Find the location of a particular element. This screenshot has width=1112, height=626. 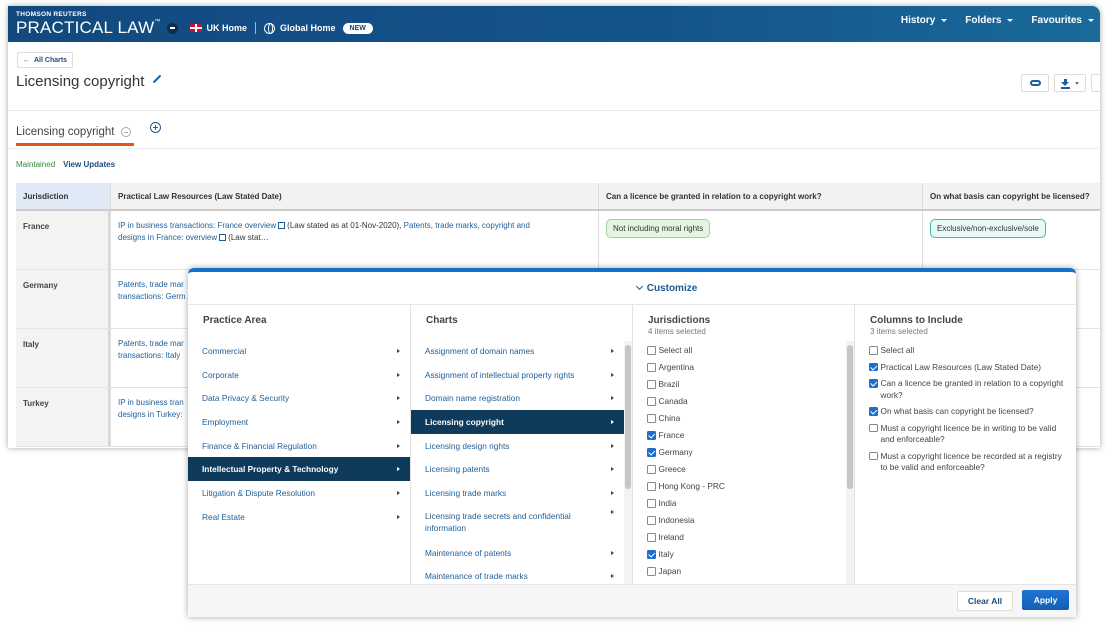

law-stated-date: (Law stated as at 01-Nov-2020), is located at coordinates (344, 225).